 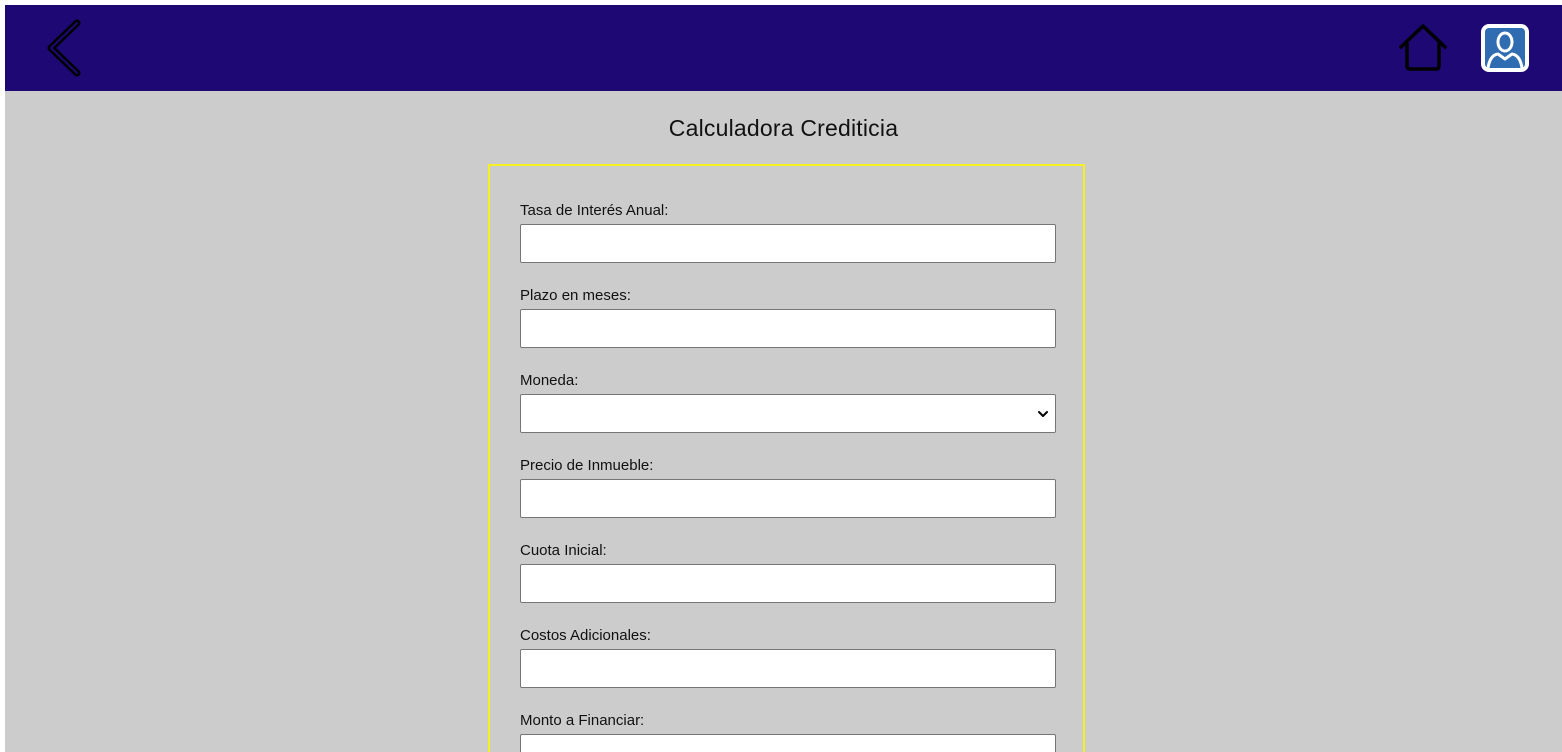 What do you see at coordinates (788, 731) in the screenshot?
I see `field-amount-to-finance: Monto a Financiar:` at bounding box center [788, 731].